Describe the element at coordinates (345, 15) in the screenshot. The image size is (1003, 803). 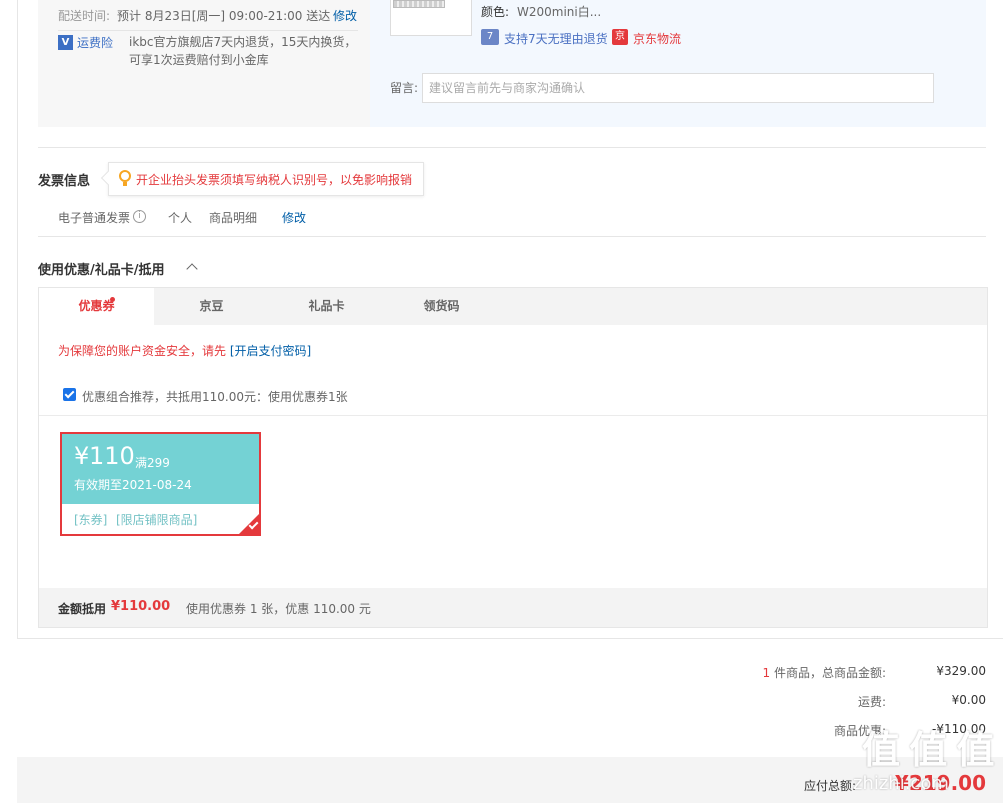
I see `delivery-edit-link: 修改` at that location.